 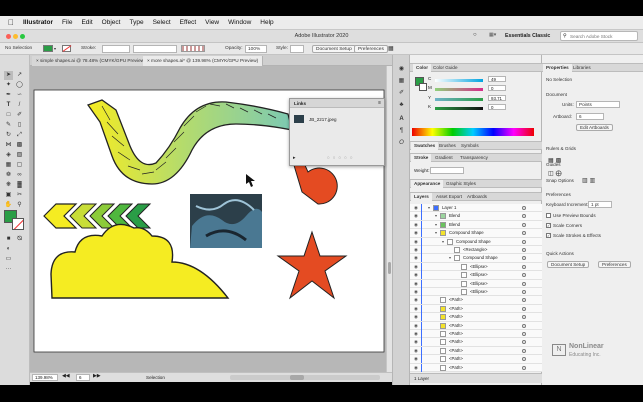 I want to click on artboard-nav-prev-icon: ◀◀, so click(x=65, y=376).